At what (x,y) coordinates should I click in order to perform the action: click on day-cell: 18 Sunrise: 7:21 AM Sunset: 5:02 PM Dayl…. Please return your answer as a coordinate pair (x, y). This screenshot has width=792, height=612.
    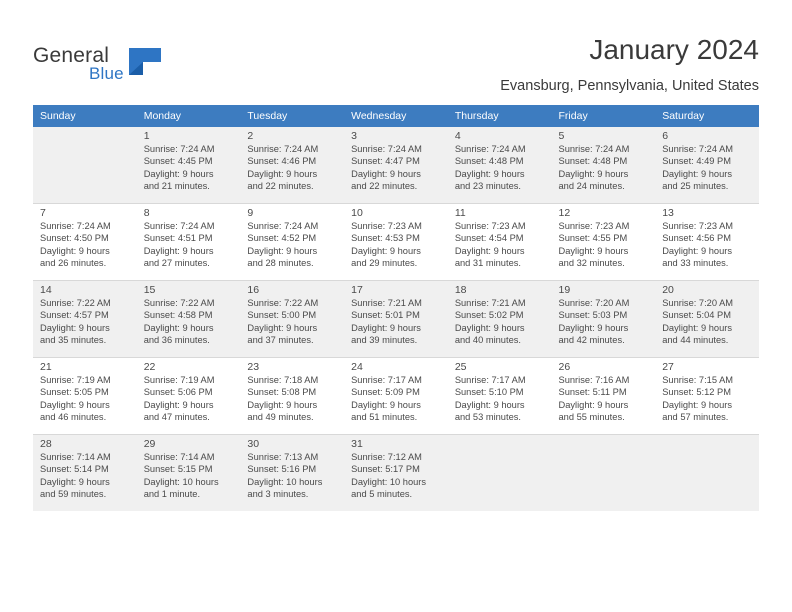
    Looking at the image, I should click on (499, 319).